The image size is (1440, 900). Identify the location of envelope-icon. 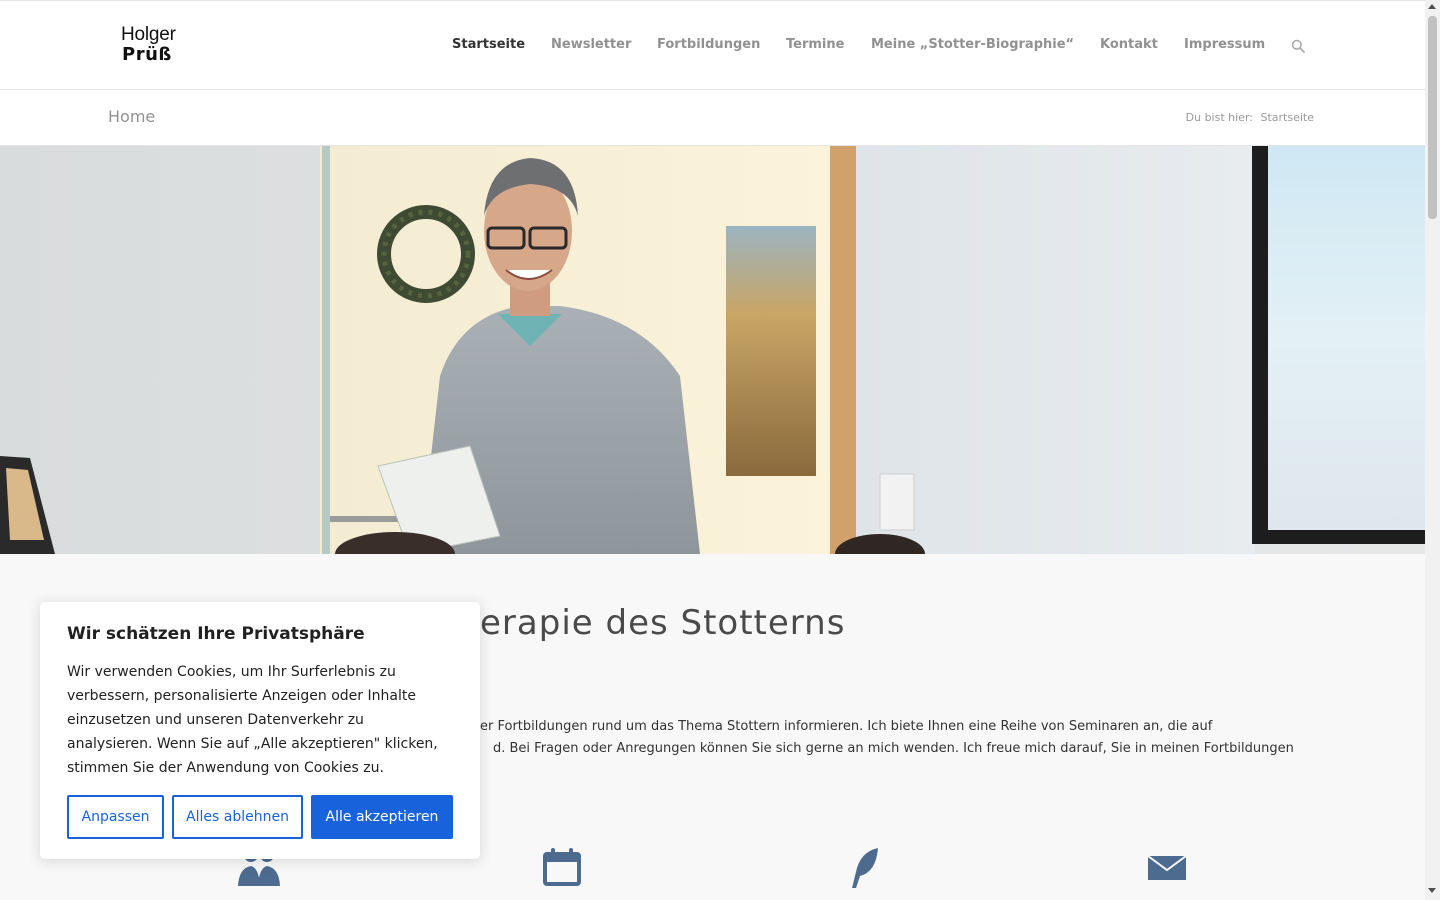
(1167, 869).